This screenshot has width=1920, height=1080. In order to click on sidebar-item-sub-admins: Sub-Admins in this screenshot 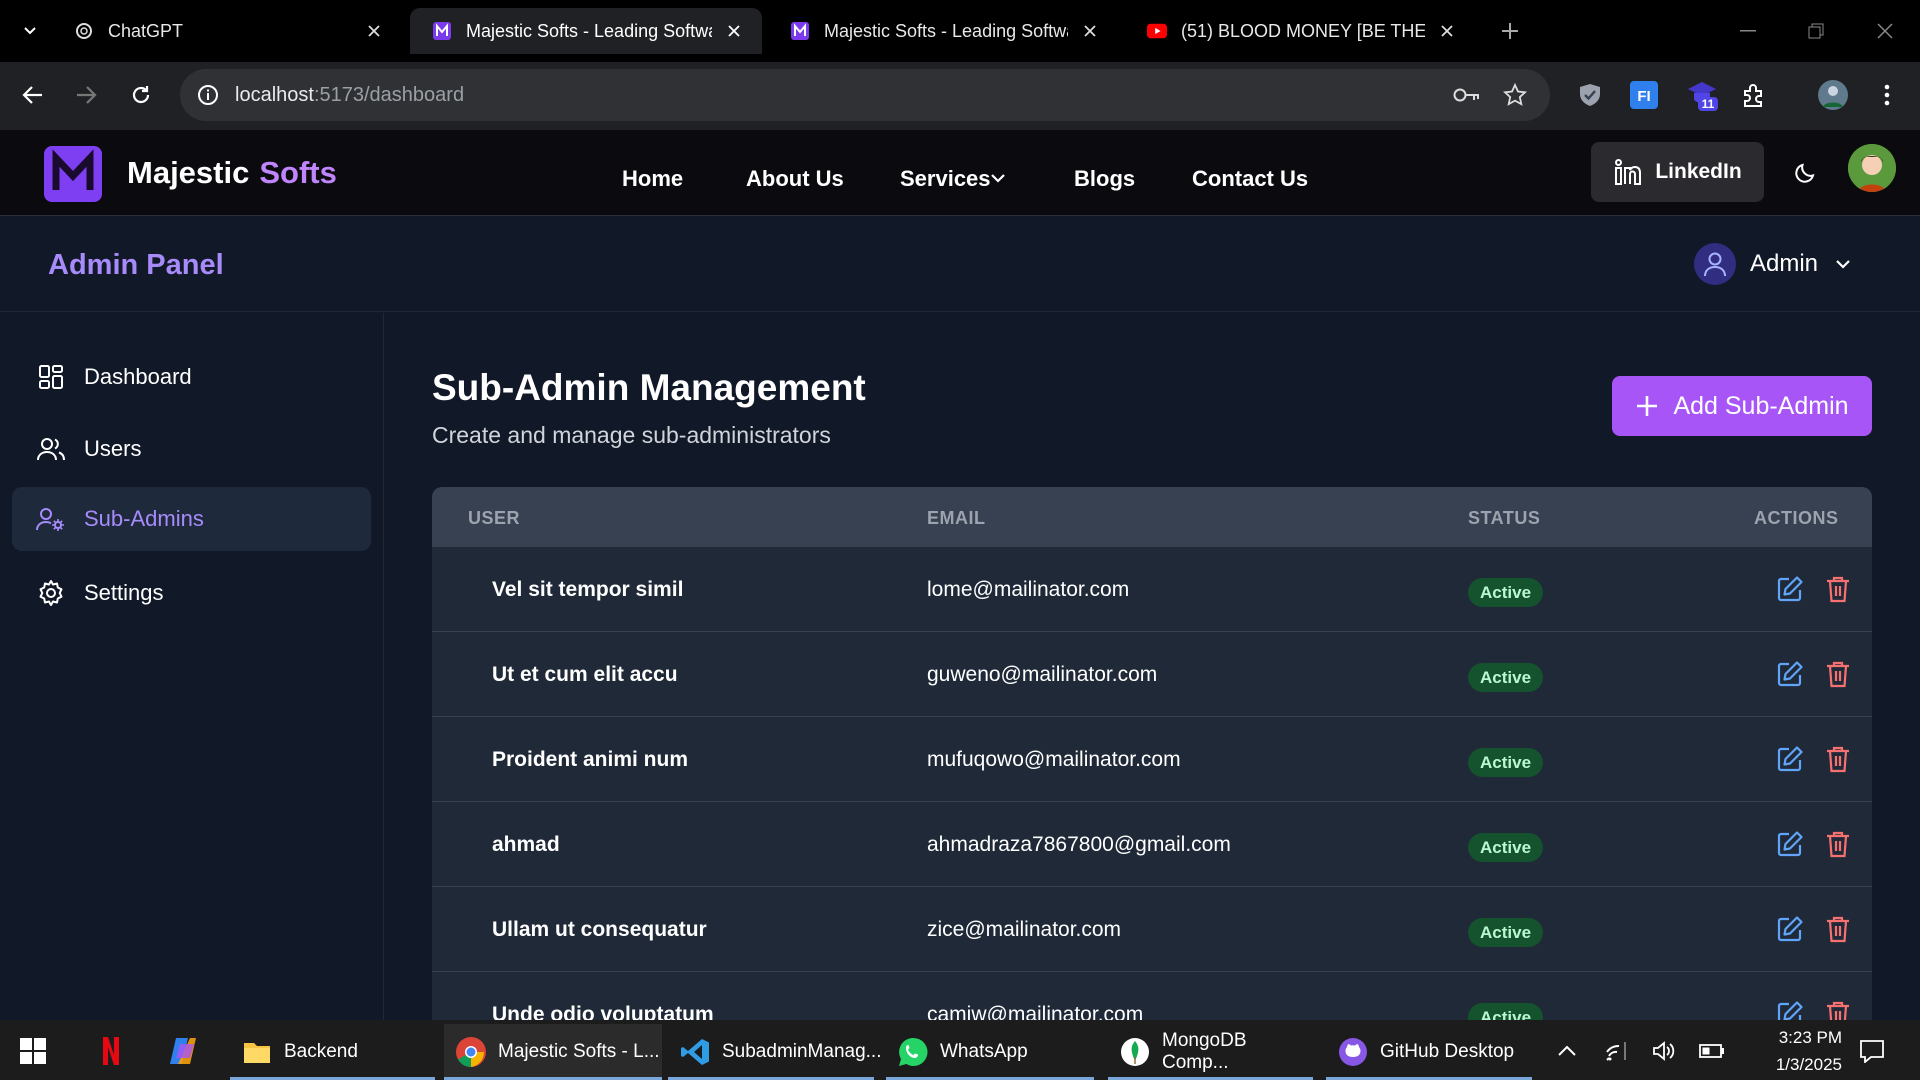, I will do `click(191, 519)`.